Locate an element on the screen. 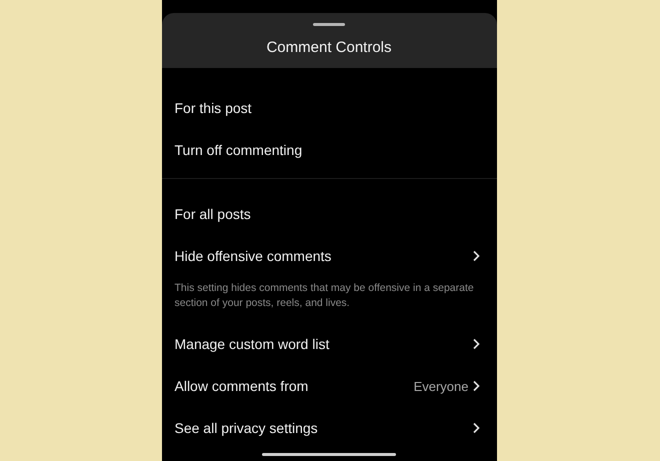  settings-row: Turn off commenting is located at coordinates (329, 150).